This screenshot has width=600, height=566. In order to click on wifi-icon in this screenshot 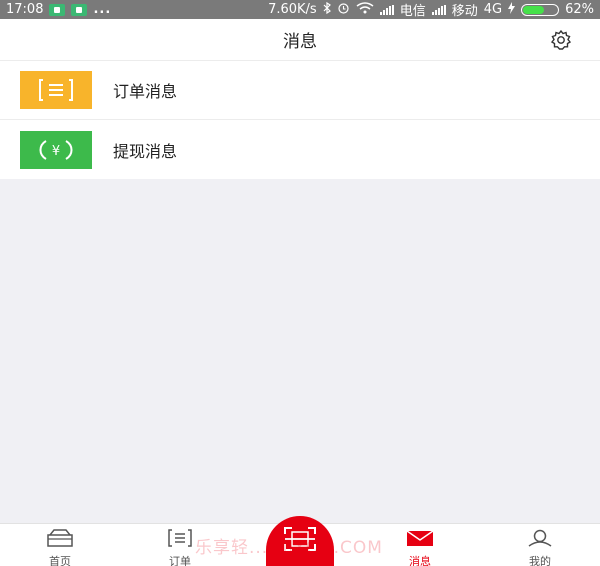, I will do `click(365, 9)`.